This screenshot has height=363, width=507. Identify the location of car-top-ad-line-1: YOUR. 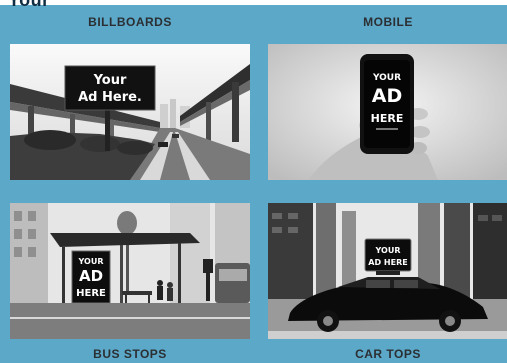
(388, 250).